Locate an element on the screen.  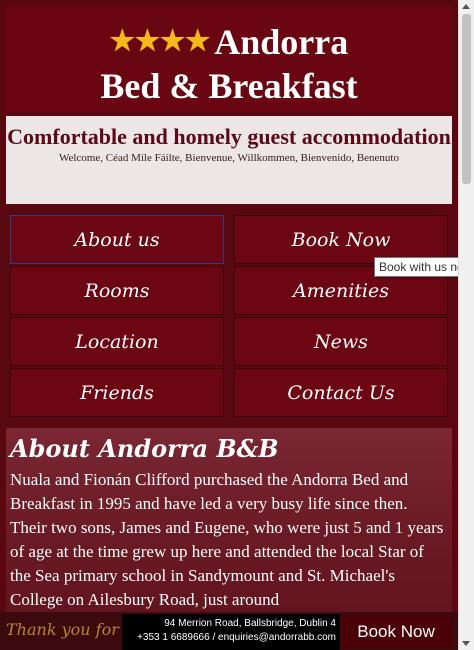
site-title-line-1: Andorra is located at coordinates (281, 42).